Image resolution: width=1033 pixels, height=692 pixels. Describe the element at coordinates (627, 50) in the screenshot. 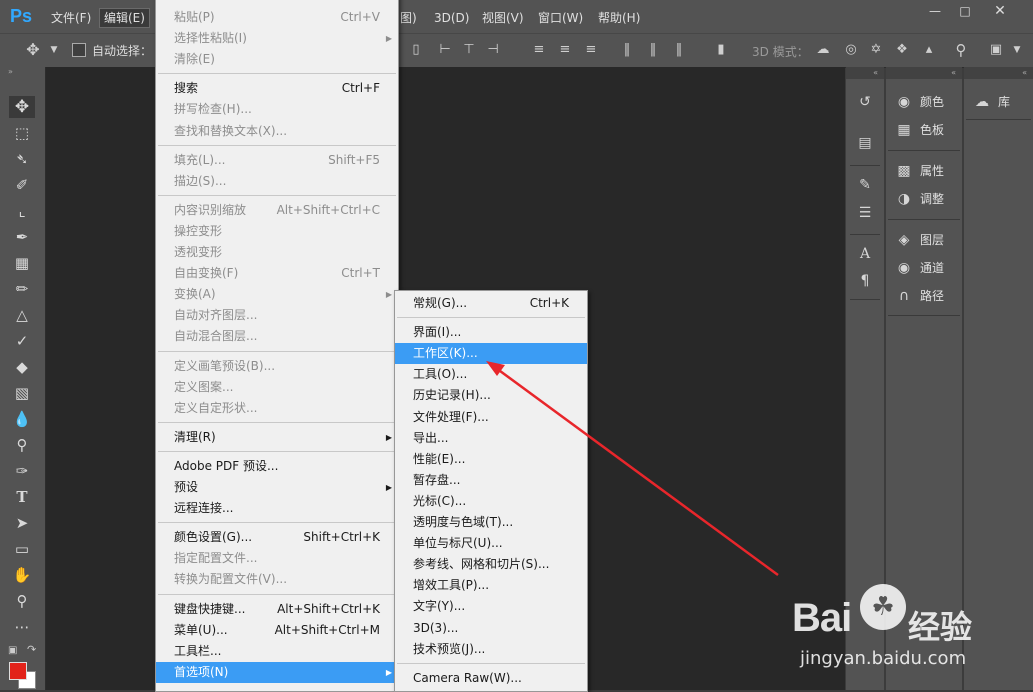

I see `distribute-left-icon: ‖` at that location.